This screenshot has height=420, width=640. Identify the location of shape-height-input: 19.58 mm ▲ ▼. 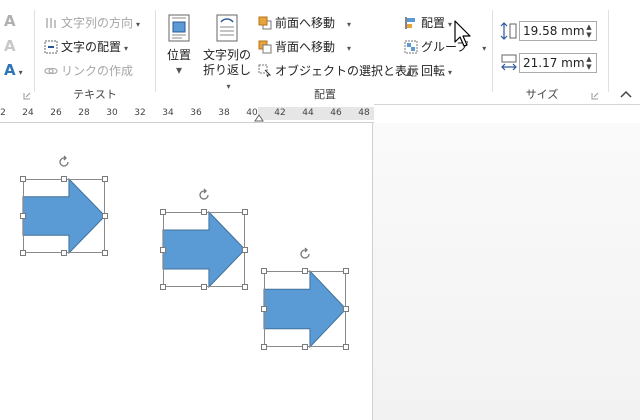
(558, 31).